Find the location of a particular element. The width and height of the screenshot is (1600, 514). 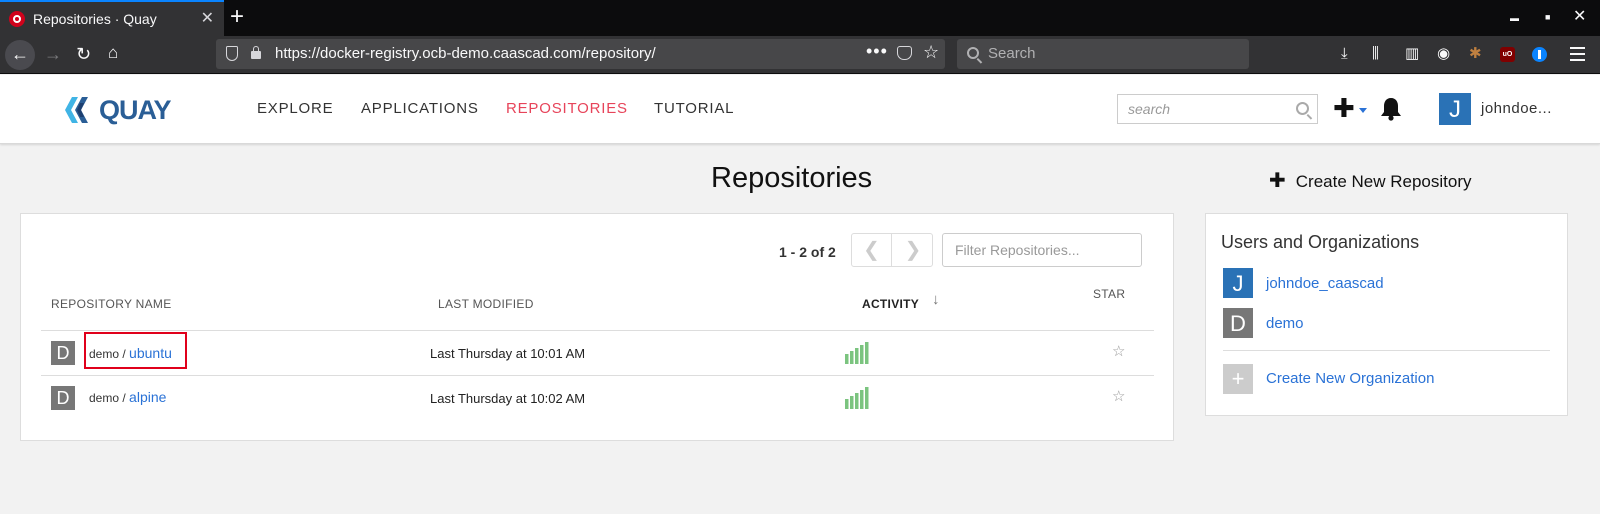

browser-tab: Repositories · Quay ✕ is located at coordinates (112, 18).